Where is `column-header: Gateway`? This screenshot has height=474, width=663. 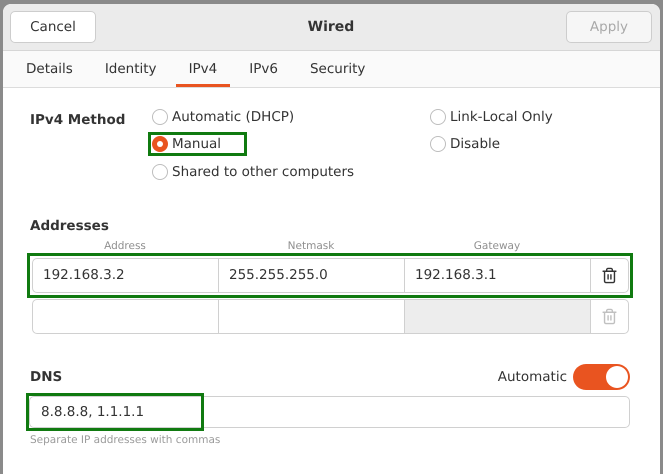
column-header: Gateway is located at coordinates (497, 246).